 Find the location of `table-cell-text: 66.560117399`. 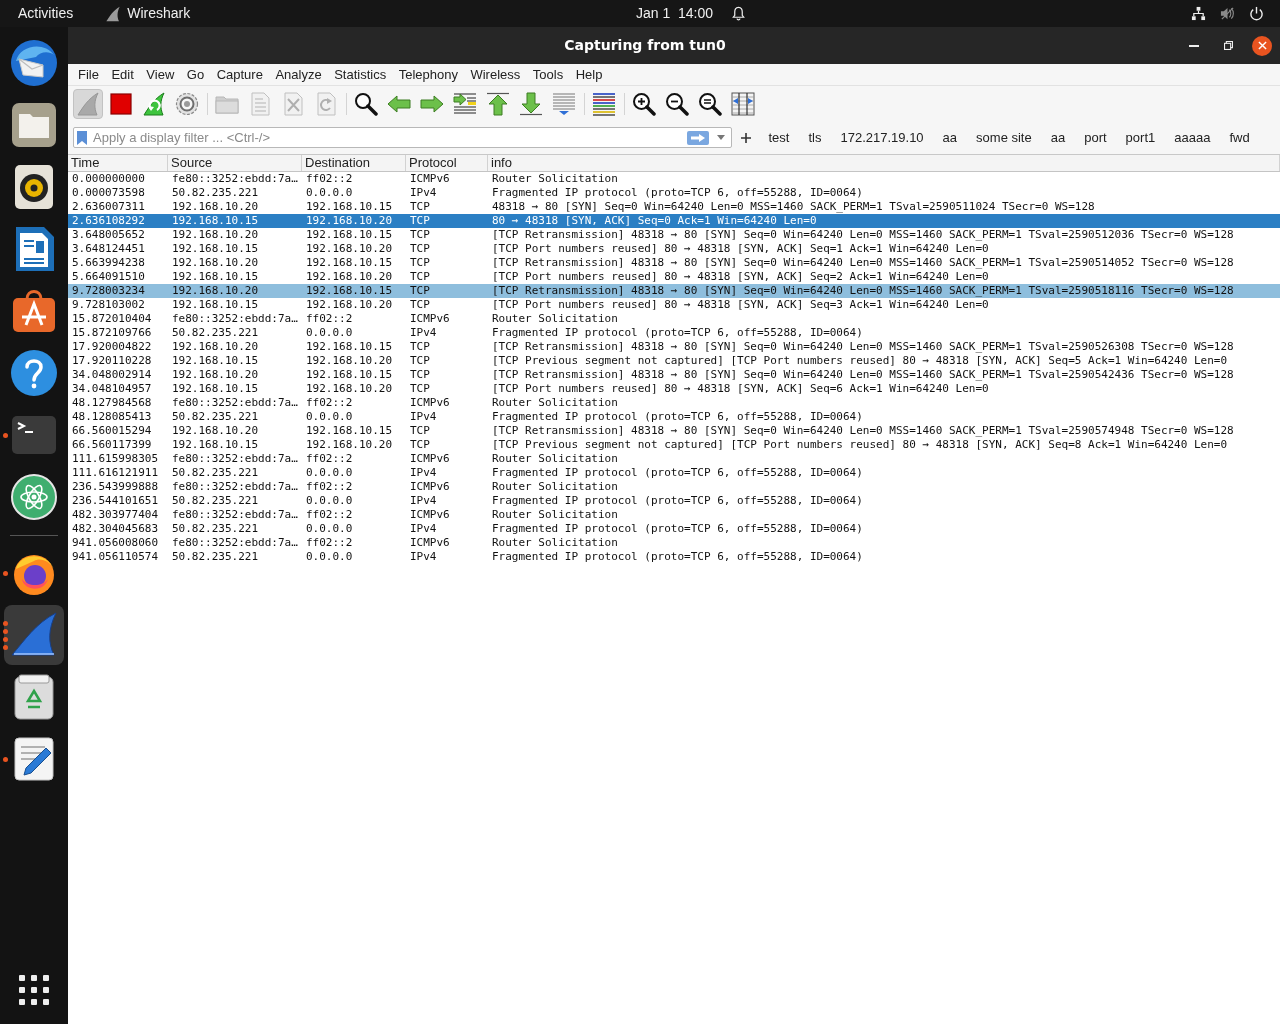

table-cell-text: 66.560117399 is located at coordinates (112, 445).